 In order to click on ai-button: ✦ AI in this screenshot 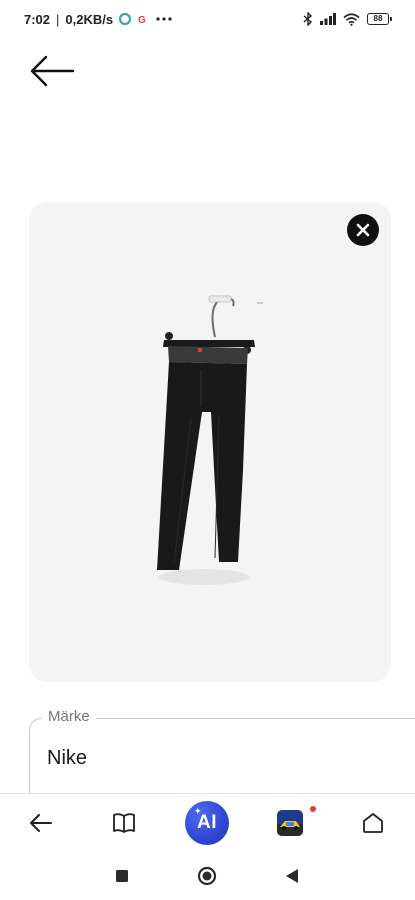, I will do `click(207, 823)`.